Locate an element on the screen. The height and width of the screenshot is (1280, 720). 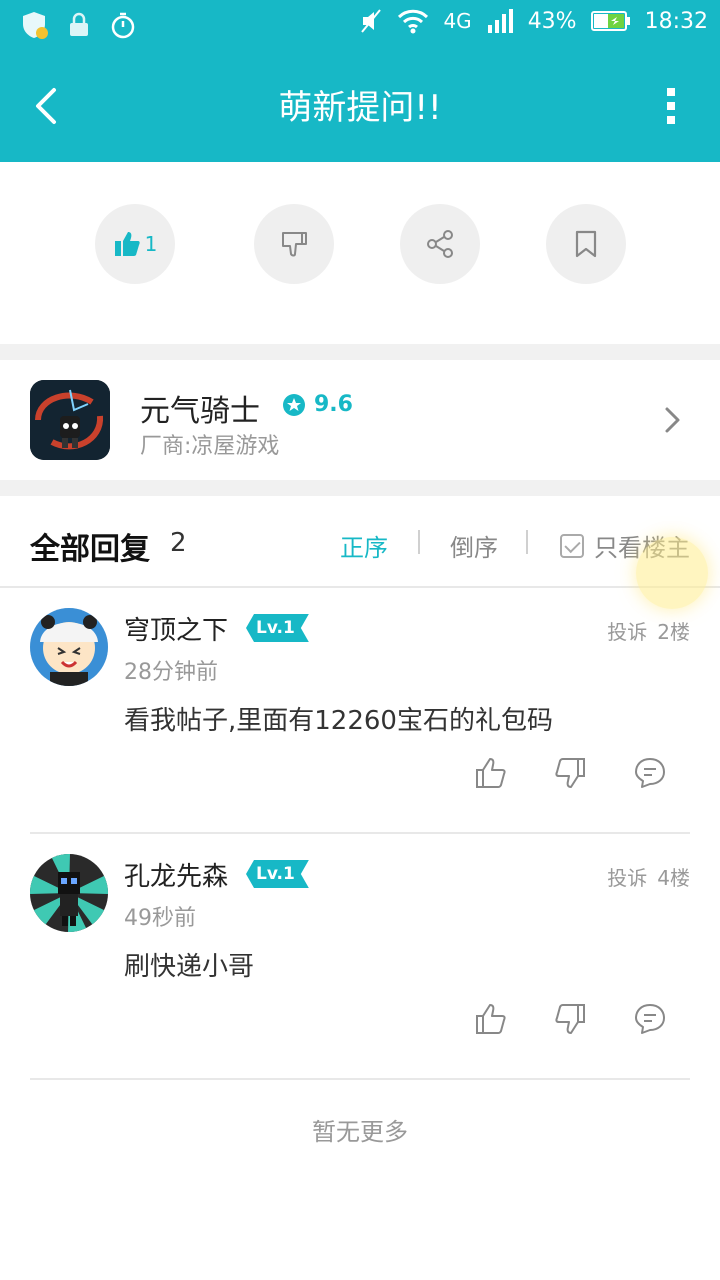
comment-meta: 投诉 2楼 is located at coordinates (648, 630).